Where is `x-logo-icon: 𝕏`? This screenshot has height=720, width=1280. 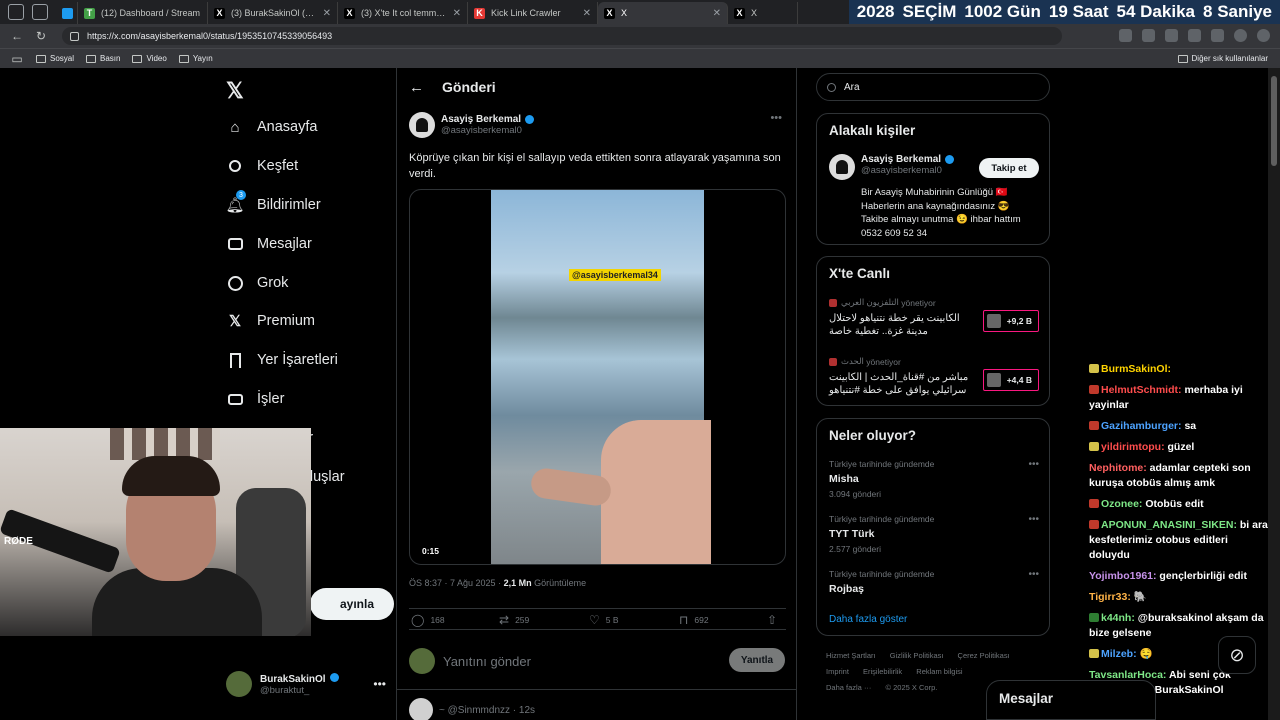 x-logo-icon: 𝕏 is located at coordinates (235, 91).